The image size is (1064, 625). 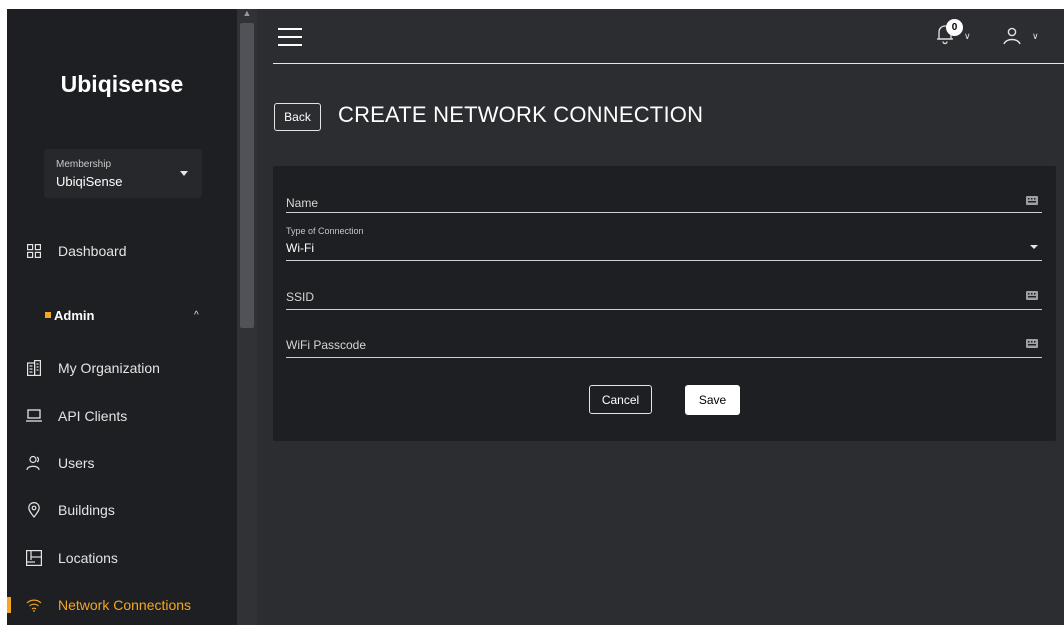 What do you see at coordinates (74, 315) in the screenshot?
I see `sidebar-group-label: Admin` at bounding box center [74, 315].